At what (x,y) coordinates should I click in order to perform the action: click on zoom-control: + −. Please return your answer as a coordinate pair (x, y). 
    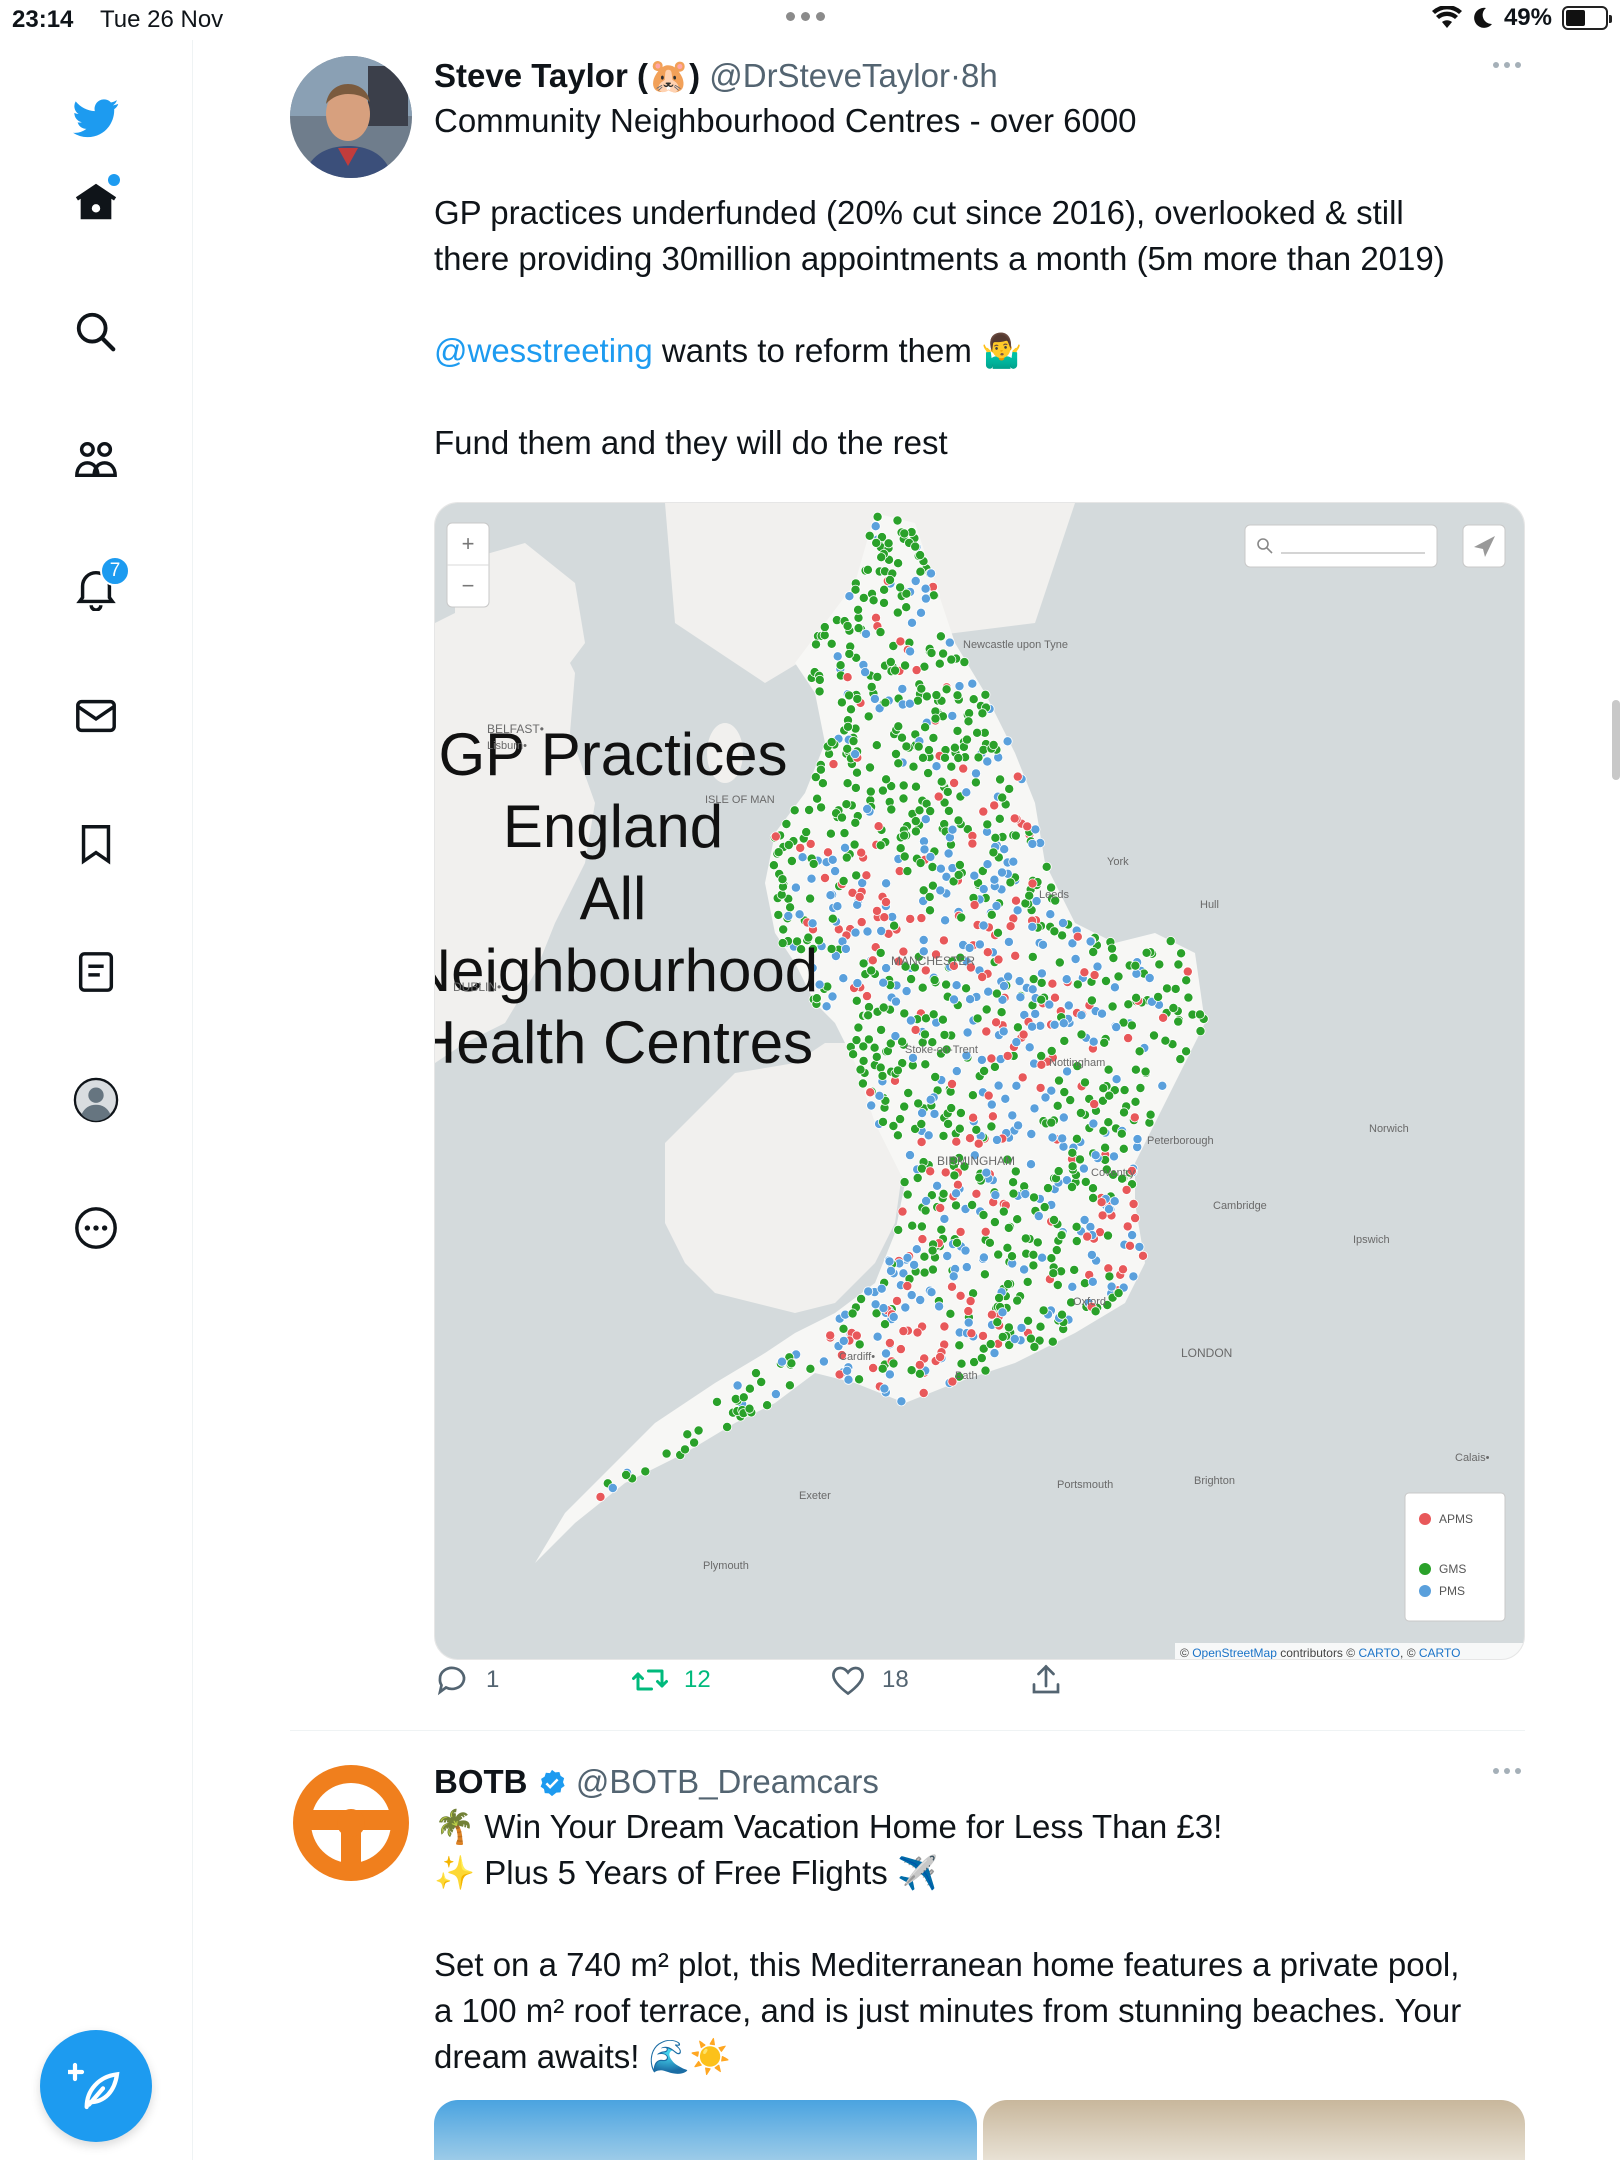
    Looking at the image, I should click on (468, 565).